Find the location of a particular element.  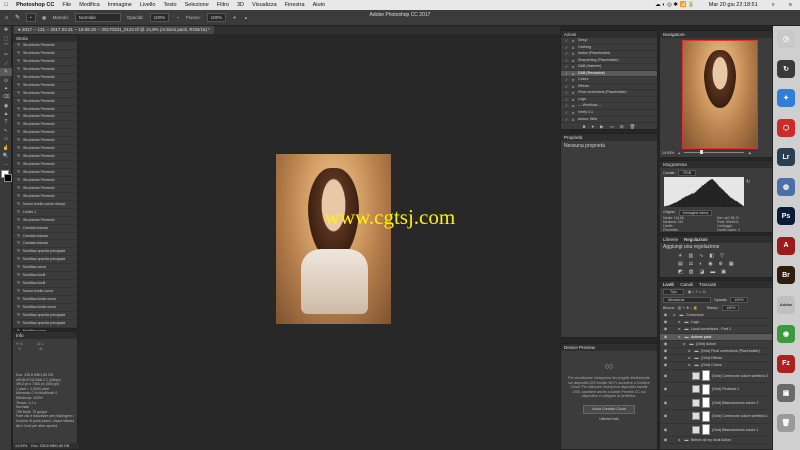

document-image is located at coordinates (333, 239).